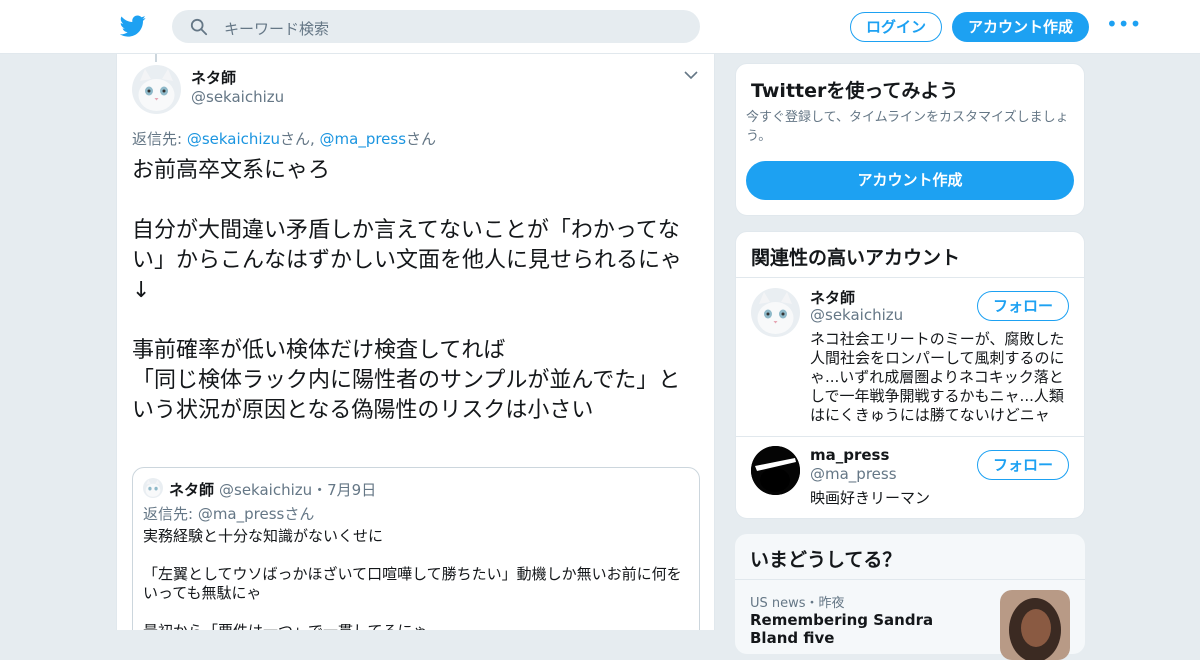 Image resolution: width=1200 pixels, height=660 pixels. What do you see at coordinates (910, 180) in the screenshot?
I see `signup-card-button: アカウント作成` at bounding box center [910, 180].